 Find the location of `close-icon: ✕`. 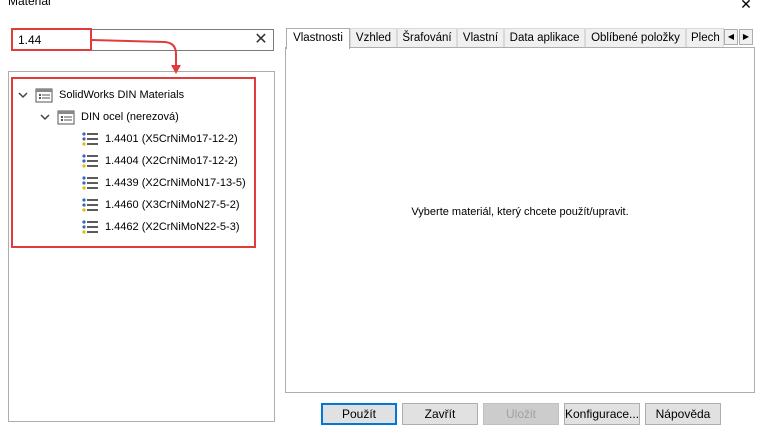

close-icon: ✕ is located at coordinates (746, 6).